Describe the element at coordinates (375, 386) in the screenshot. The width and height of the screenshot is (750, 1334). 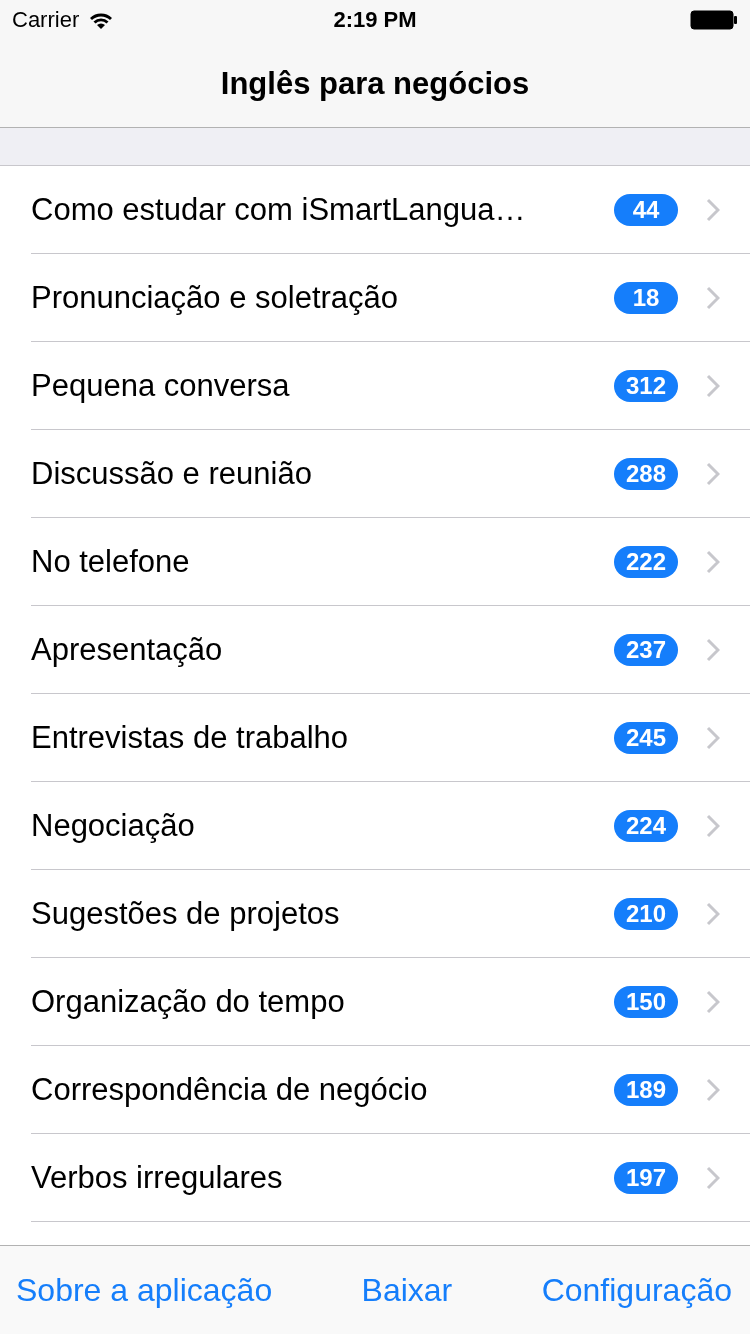
I see `list-row: Pequena conversa 312` at that location.